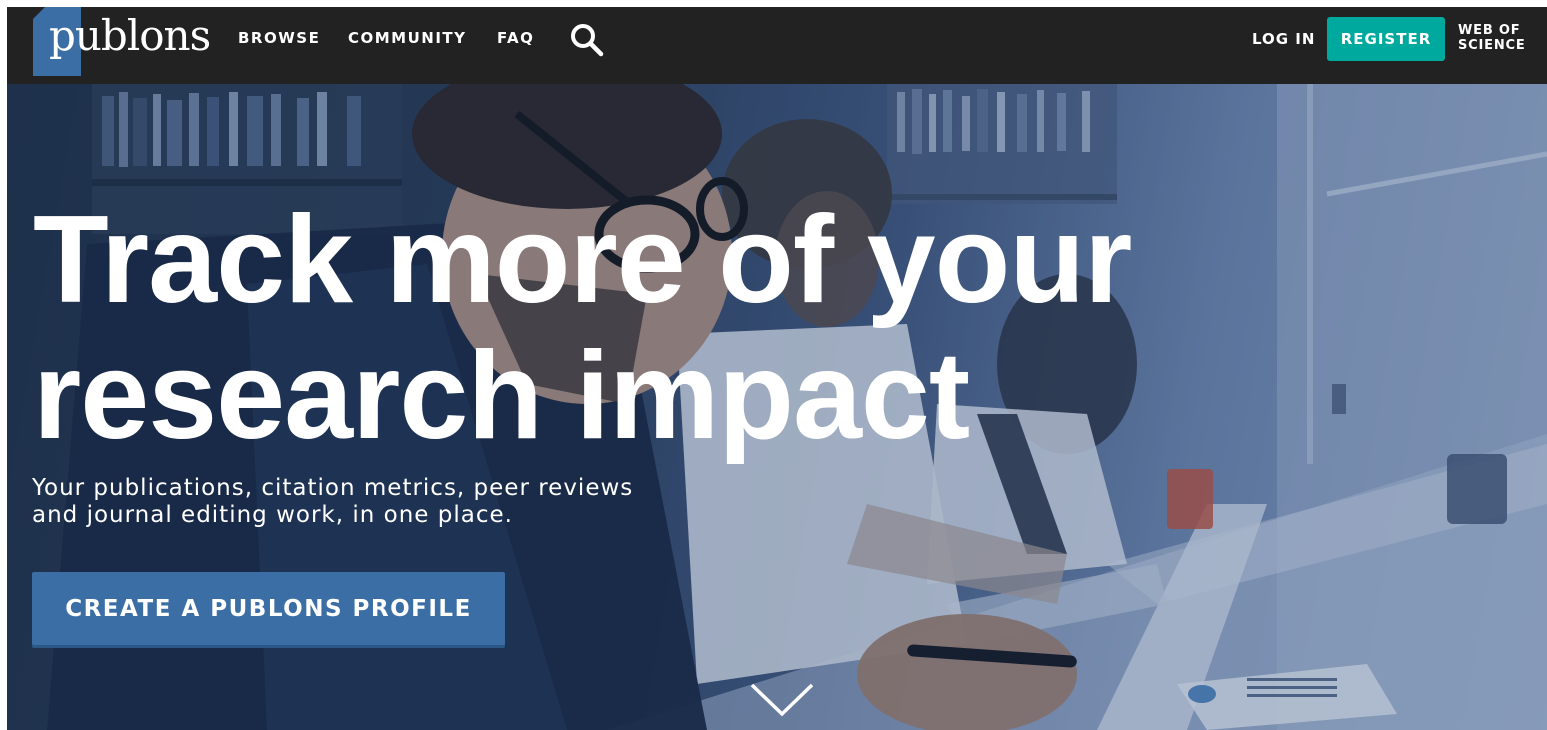 The height and width of the screenshot is (730, 1547). What do you see at coordinates (1492, 45) in the screenshot?
I see `wos-line-2: SCIENCE` at bounding box center [1492, 45].